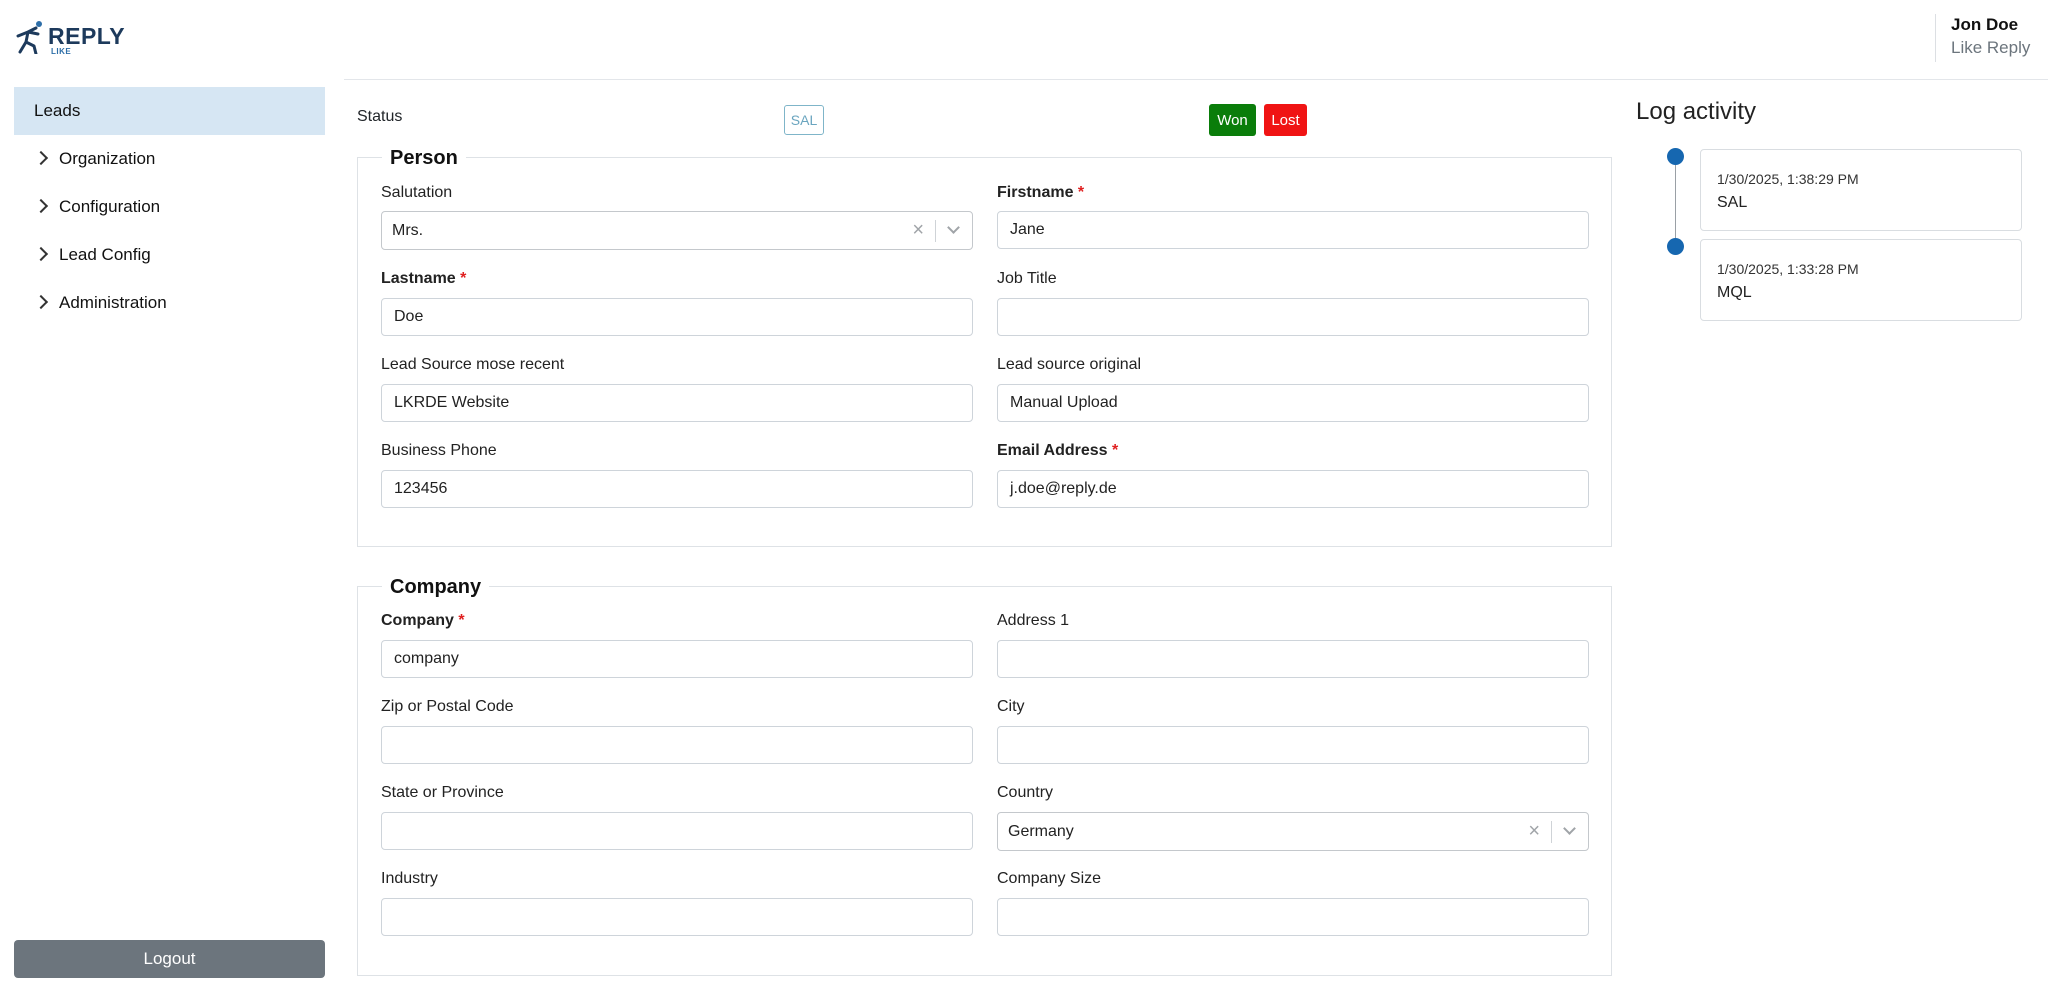 This screenshot has width=2048, height=990. I want to click on log-entry-status: MQL, so click(1734, 292).